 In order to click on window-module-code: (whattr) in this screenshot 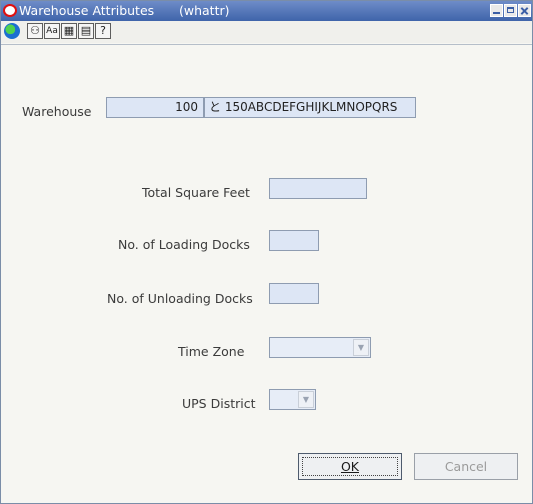, I will do `click(204, 10)`.